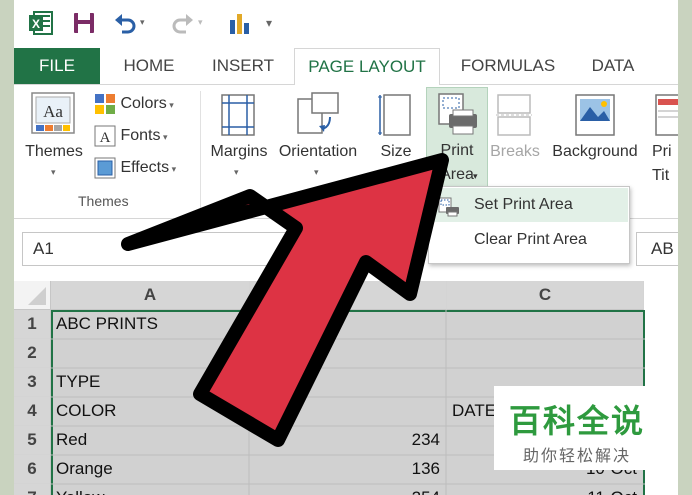 This screenshot has width=692, height=495. Describe the element at coordinates (576, 456) in the screenshot. I see `watermark-subtitle: 助你轻松解决` at that location.